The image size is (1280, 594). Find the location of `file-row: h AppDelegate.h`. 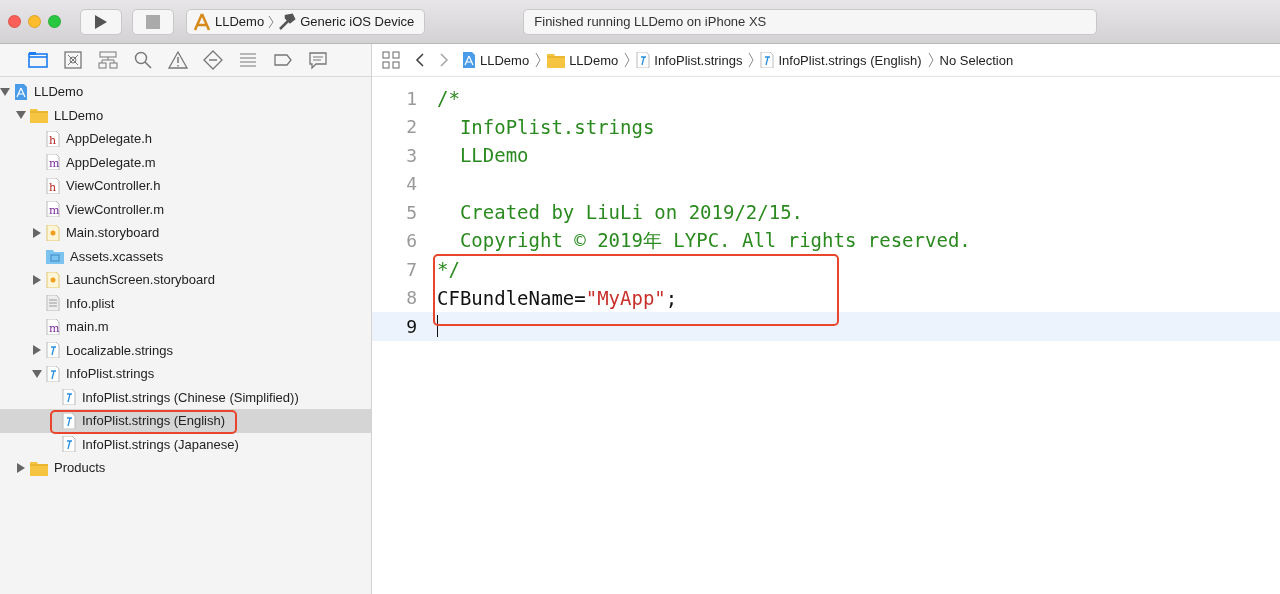

file-row: h AppDelegate.h is located at coordinates (185, 139).